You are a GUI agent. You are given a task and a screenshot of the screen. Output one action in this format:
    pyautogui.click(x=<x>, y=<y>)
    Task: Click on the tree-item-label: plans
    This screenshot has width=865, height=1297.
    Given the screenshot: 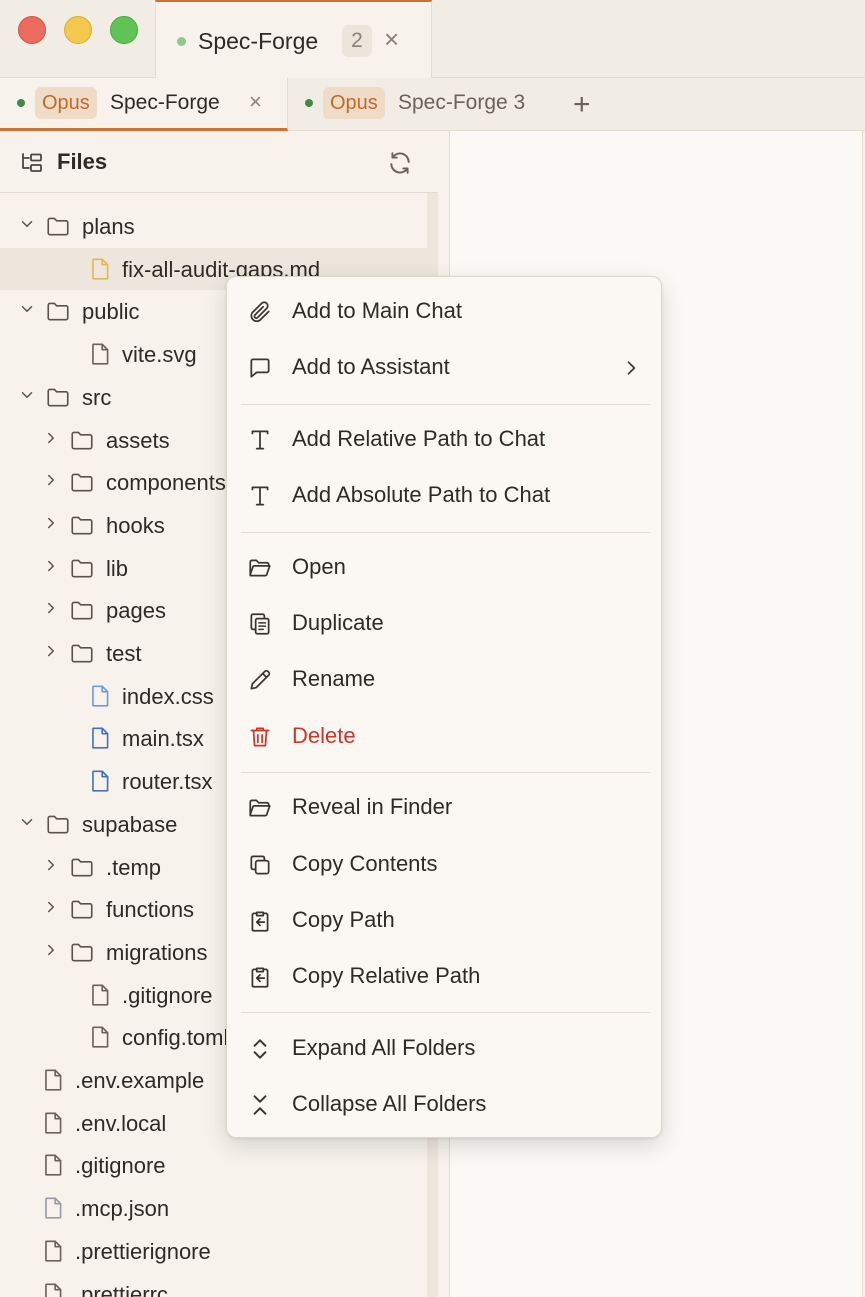 What is the action you would take?
    pyautogui.click(x=108, y=226)
    